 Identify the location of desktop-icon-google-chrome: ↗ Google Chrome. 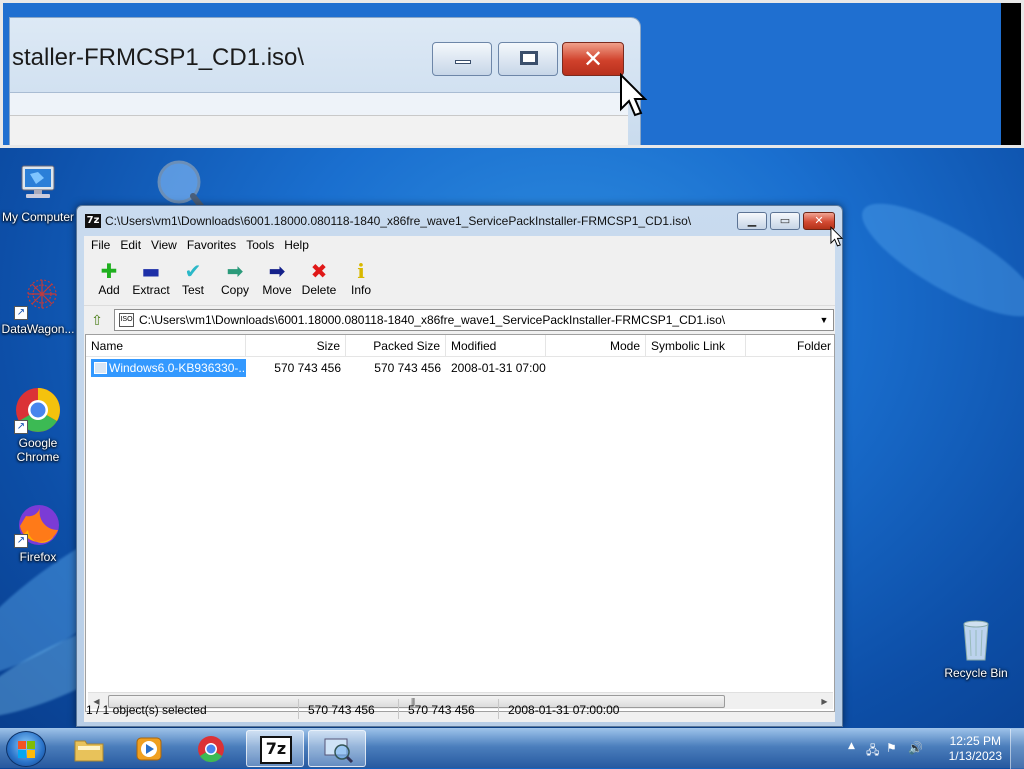
(38, 425).